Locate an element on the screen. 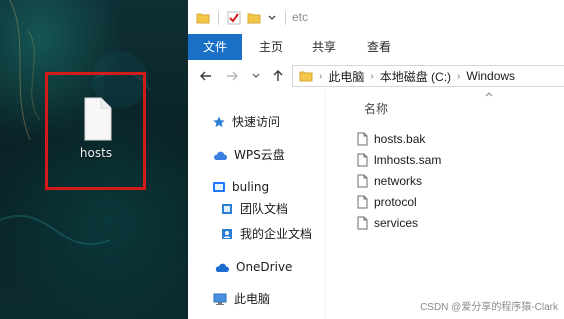 Image resolution: width=564 pixels, height=319 pixels. file-row: services is located at coordinates (387, 223).